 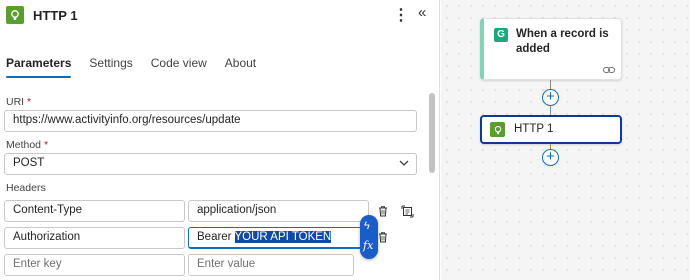 What do you see at coordinates (534, 129) in the screenshot?
I see `action-title: HTTP 1` at bounding box center [534, 129].